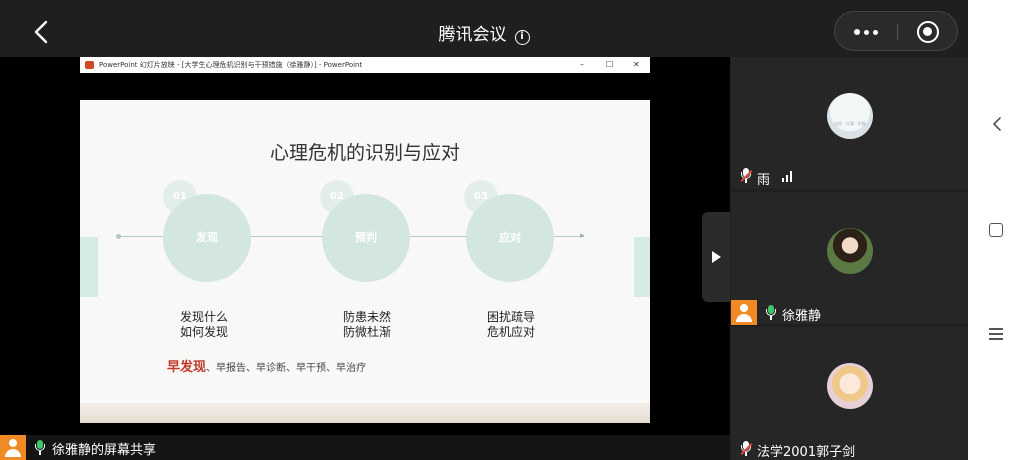  Describe the element at coordinates (366, 317) in the screenshot. I see `step-desc-line: 防患未然` at that location.